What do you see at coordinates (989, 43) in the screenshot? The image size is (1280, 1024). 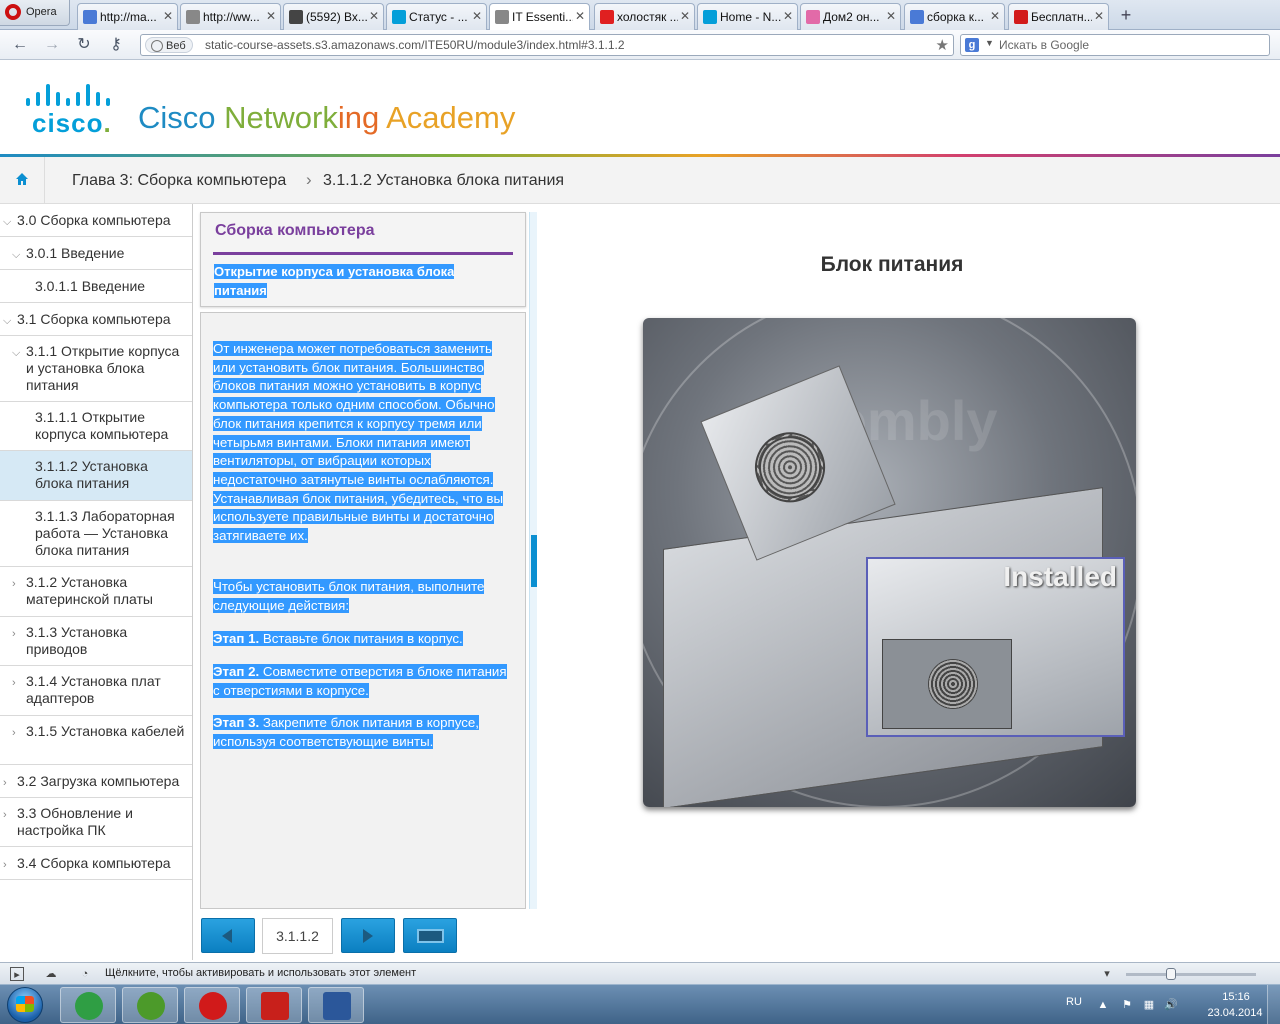 I see `search-engine-dropdown-icon: ▼` at bounding box center [989, 43].